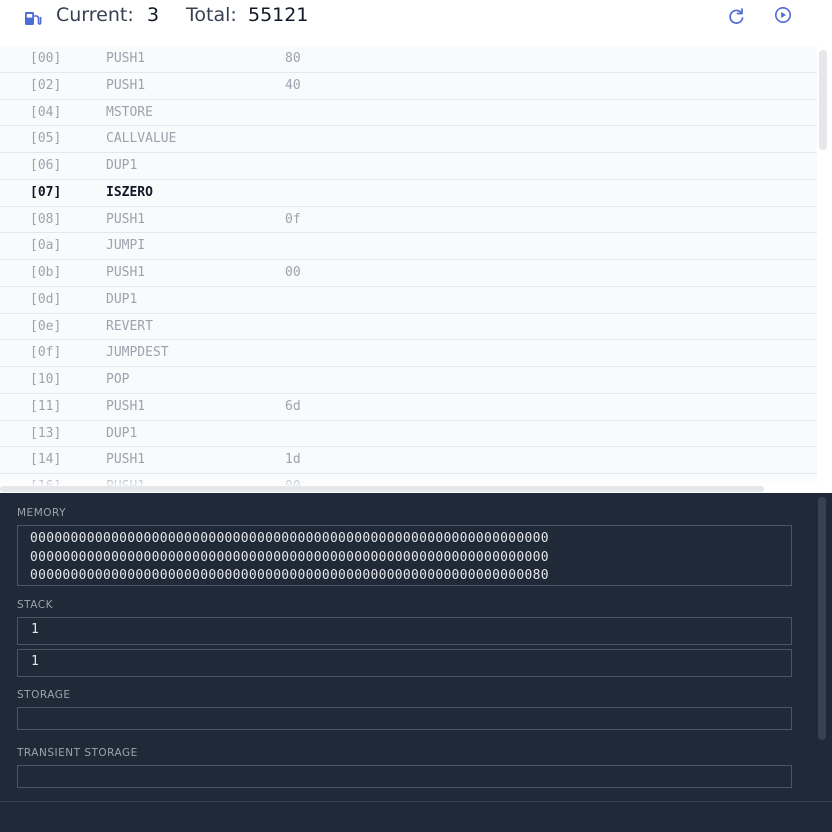 The height and width of the screenshot is (832, 832). Describe the element at coordinates (382, 489) in the screenshot. I see `horizontal-scrollbar` at that location.